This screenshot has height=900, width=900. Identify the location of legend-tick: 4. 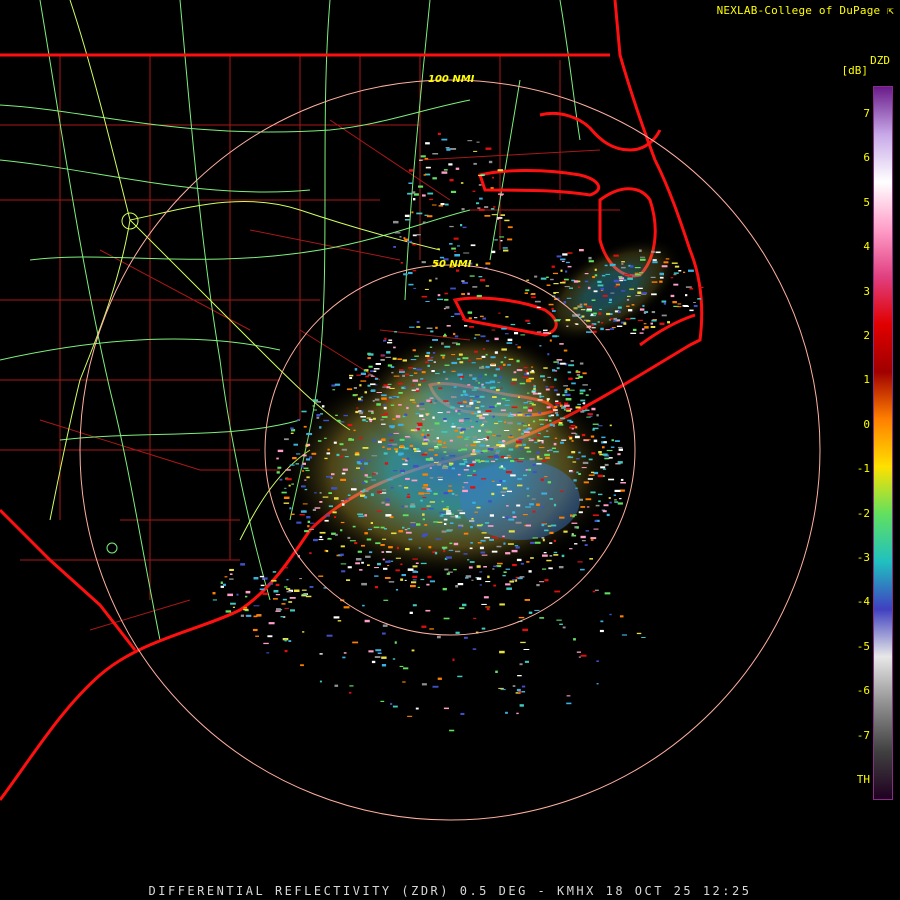
(866, 247).